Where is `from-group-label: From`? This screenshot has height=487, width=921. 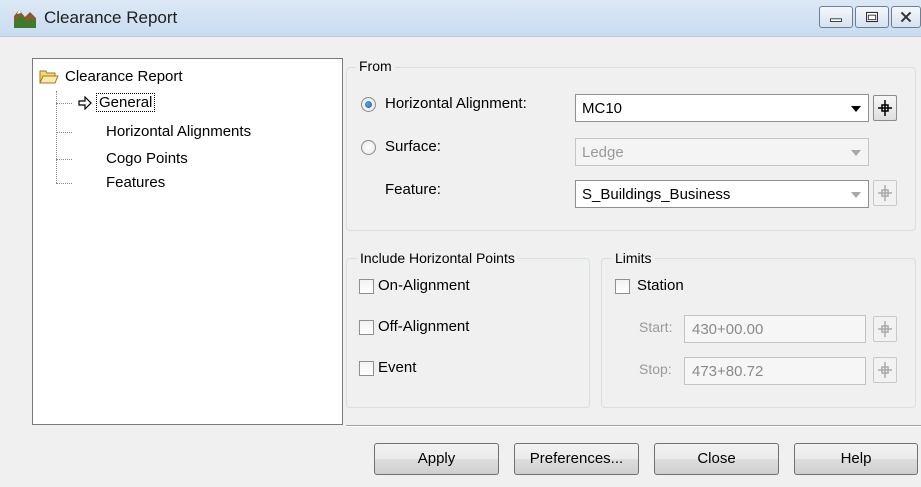 from-group-label: From is located at coordinates (375, 66).